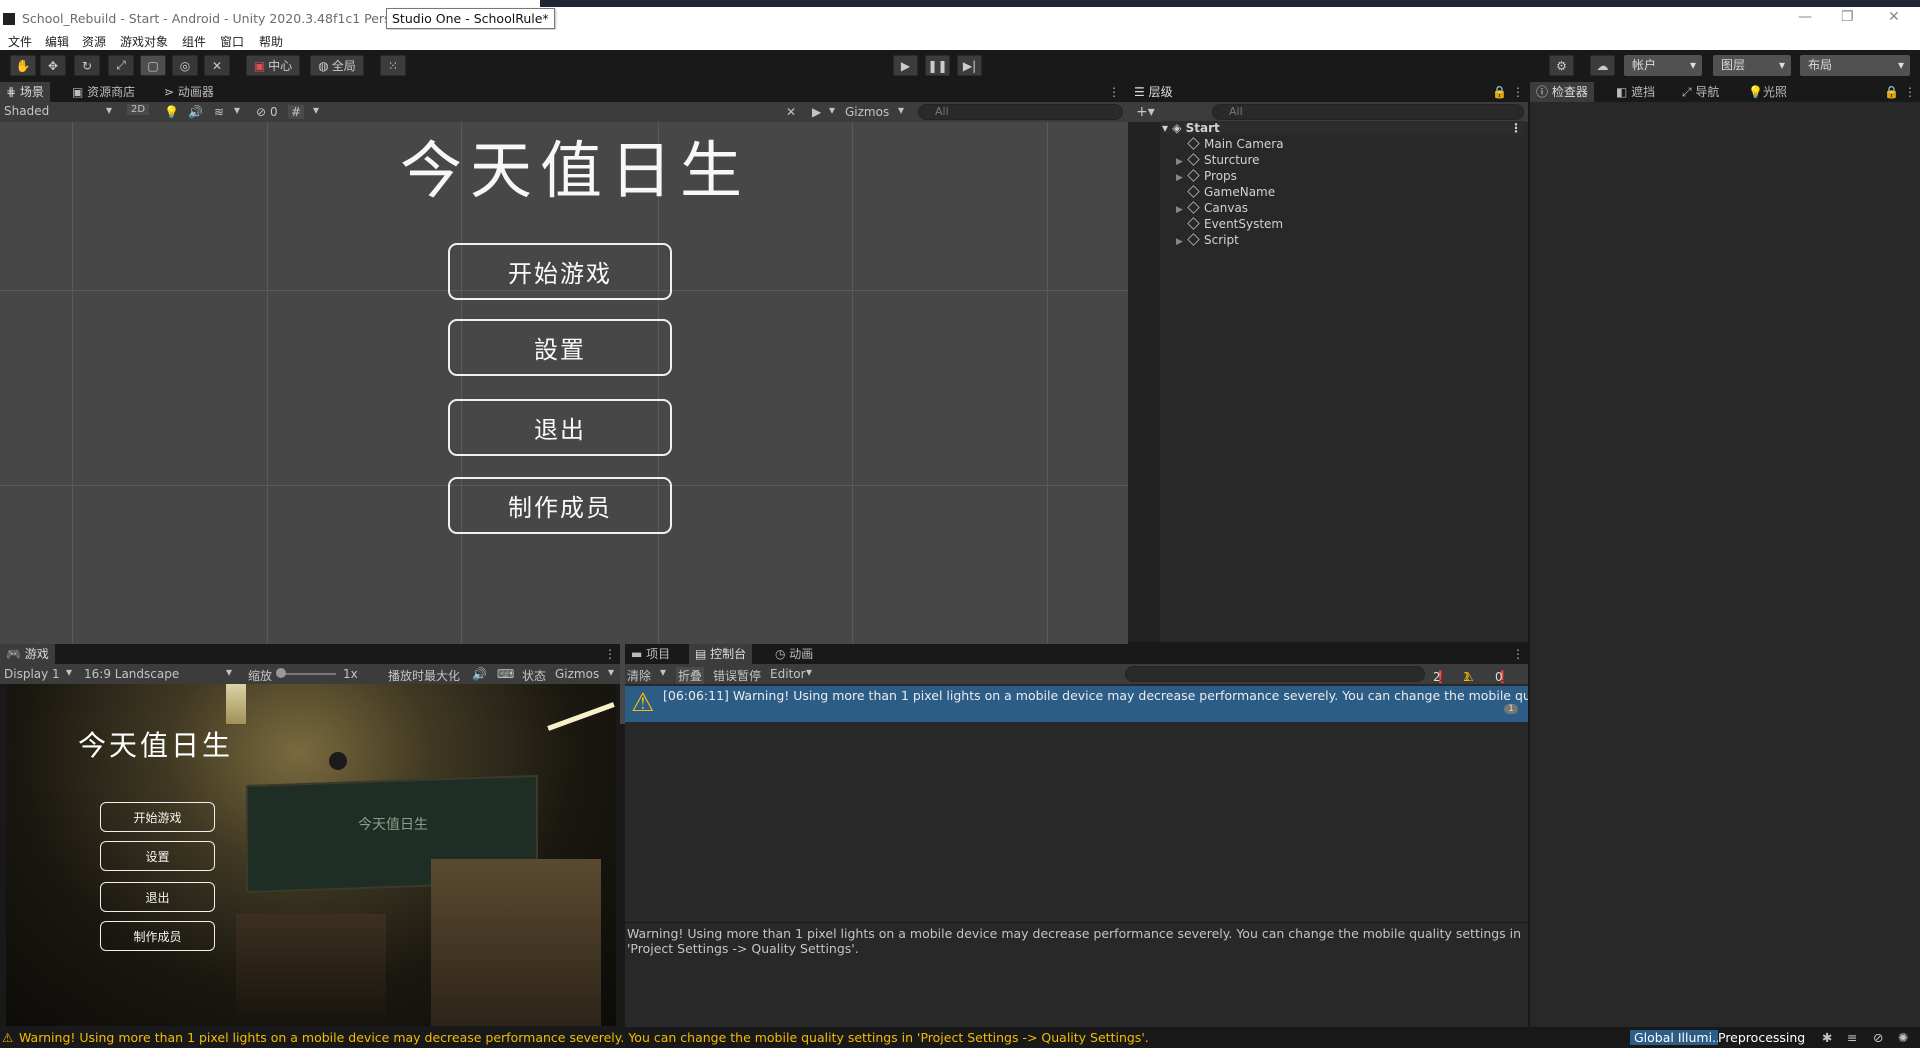 The width and height of the screenshot is (1920, 1048). I want to click on global-toggle: ◍ 全局, so click(337, 65).